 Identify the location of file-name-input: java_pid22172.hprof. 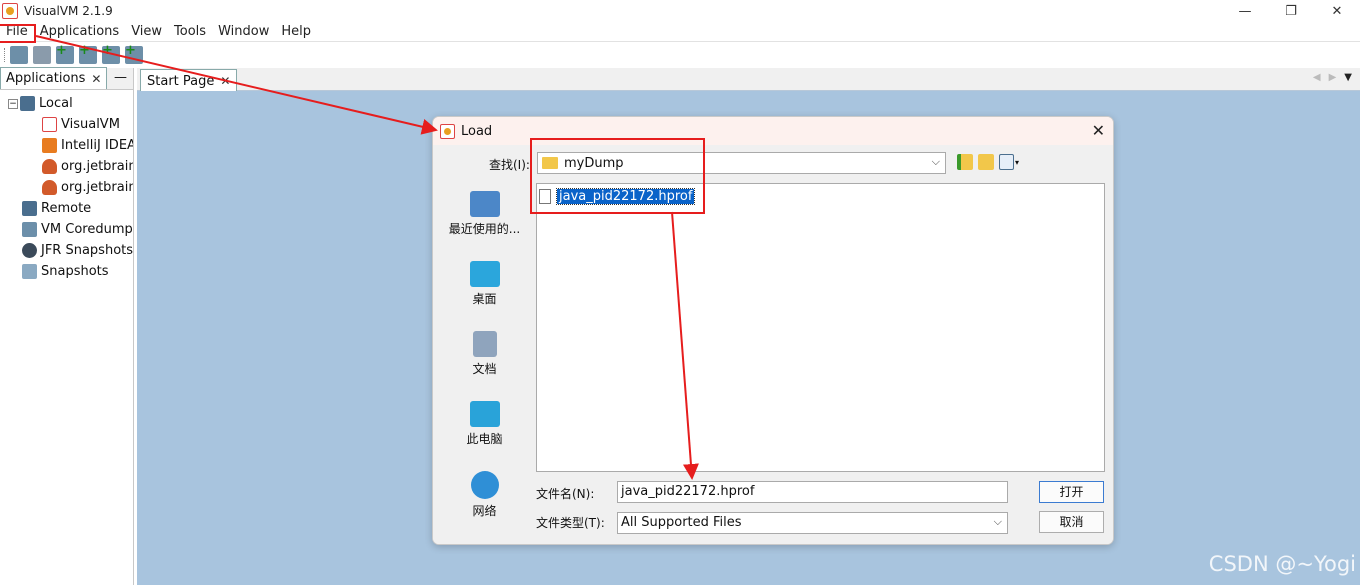
(812, 492).